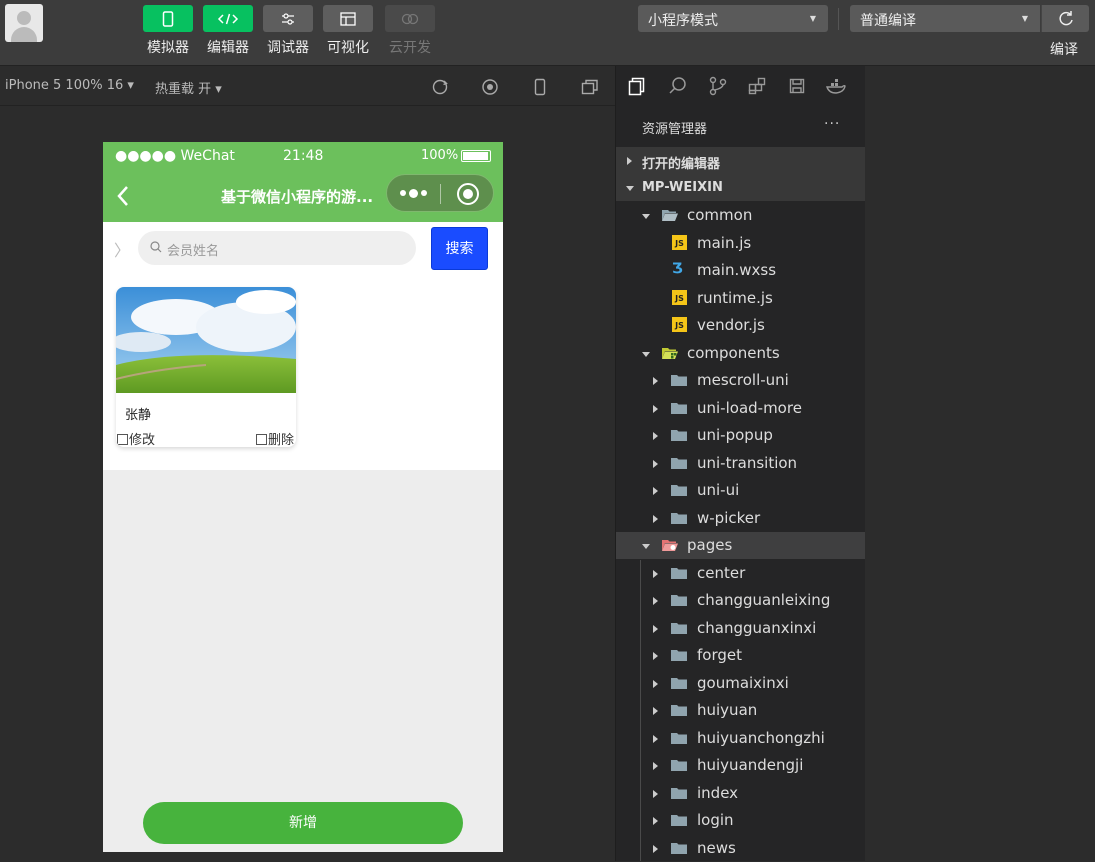  What do you see at coordinates (733, 353) in the screenshot?
I see `folder-label: components` at bounding box center [733, 353].